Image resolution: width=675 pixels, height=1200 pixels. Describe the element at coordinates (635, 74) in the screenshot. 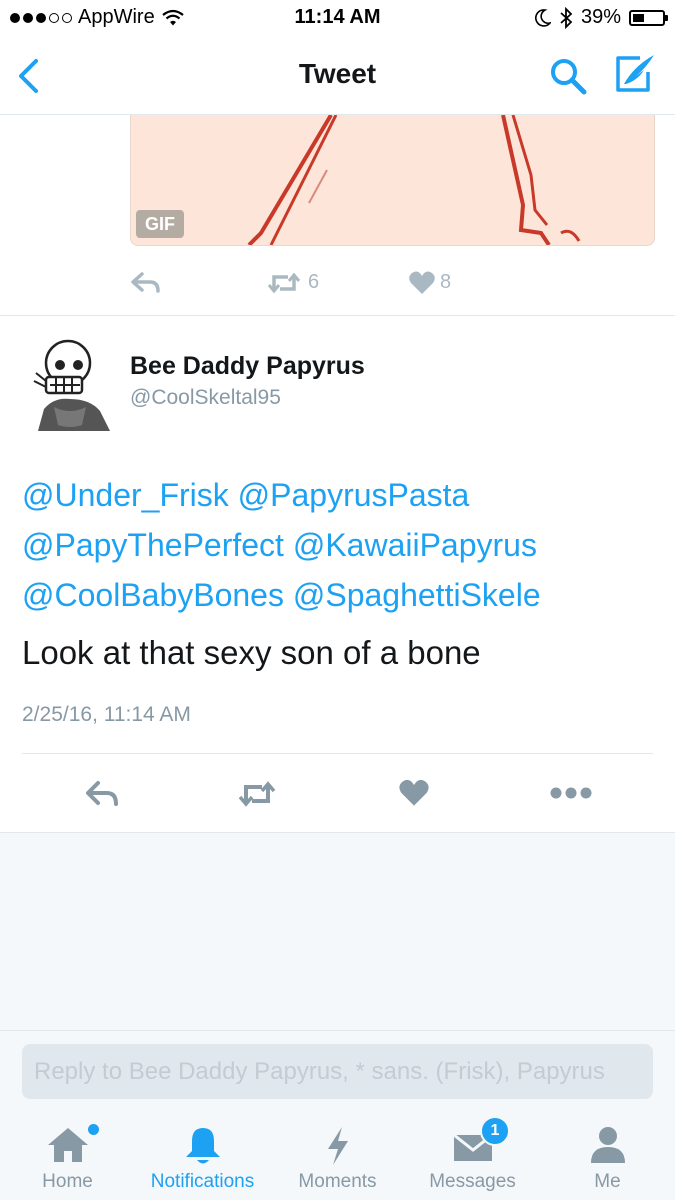

I see `compose-icon` at that location.